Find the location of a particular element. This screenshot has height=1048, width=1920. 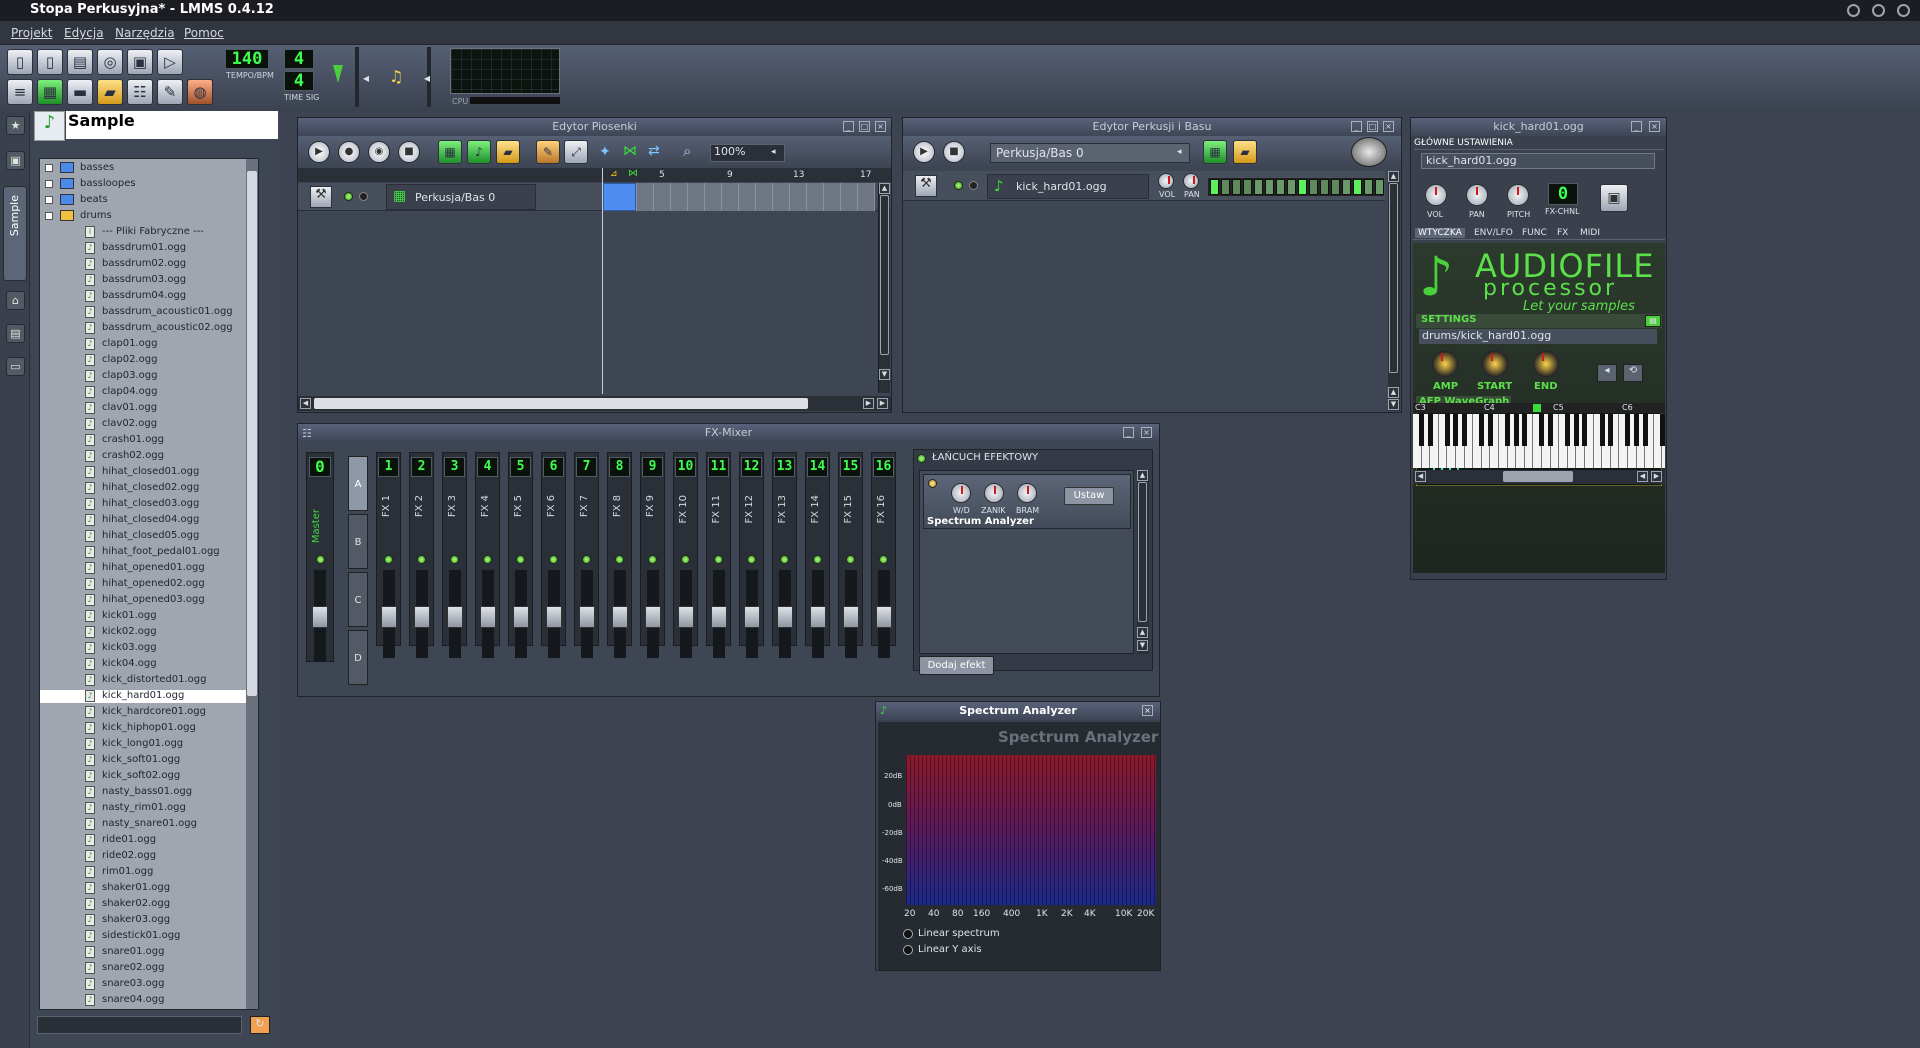

fx-channel-strip: 11 FX 11 is located at coordinates (718, 555).